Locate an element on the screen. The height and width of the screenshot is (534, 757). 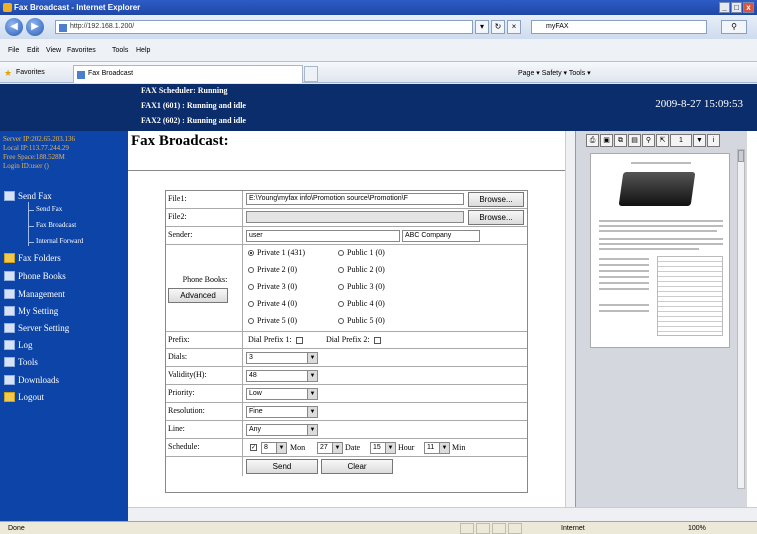
zoom-level: 100% is located at coordinates (697, 528).